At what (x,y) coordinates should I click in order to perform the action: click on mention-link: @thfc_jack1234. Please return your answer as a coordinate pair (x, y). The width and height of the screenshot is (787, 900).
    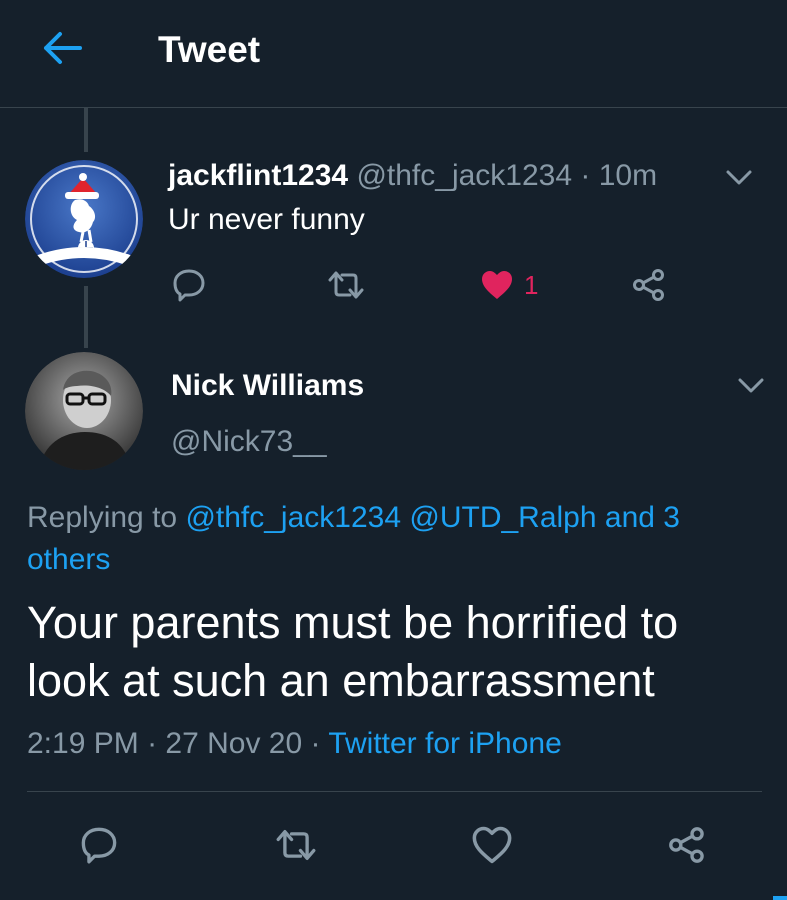
    Looking at the image, I should click on (293, 517).